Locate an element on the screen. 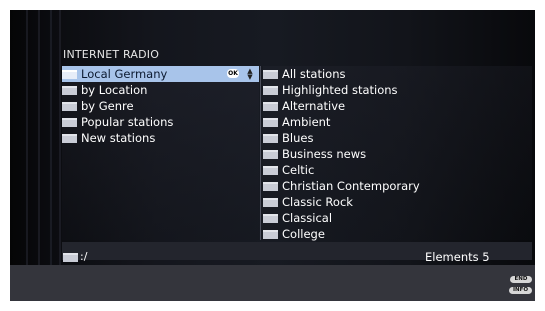 The image size is (545, 311). list-item-label: College is located at coordinates (303, 234).